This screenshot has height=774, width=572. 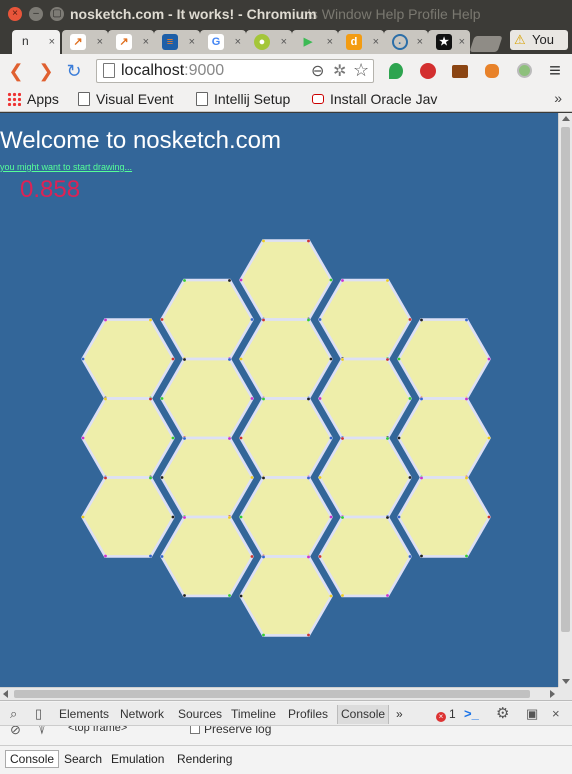 I want to click on tab-console: Console, so click(x=363, y=714).